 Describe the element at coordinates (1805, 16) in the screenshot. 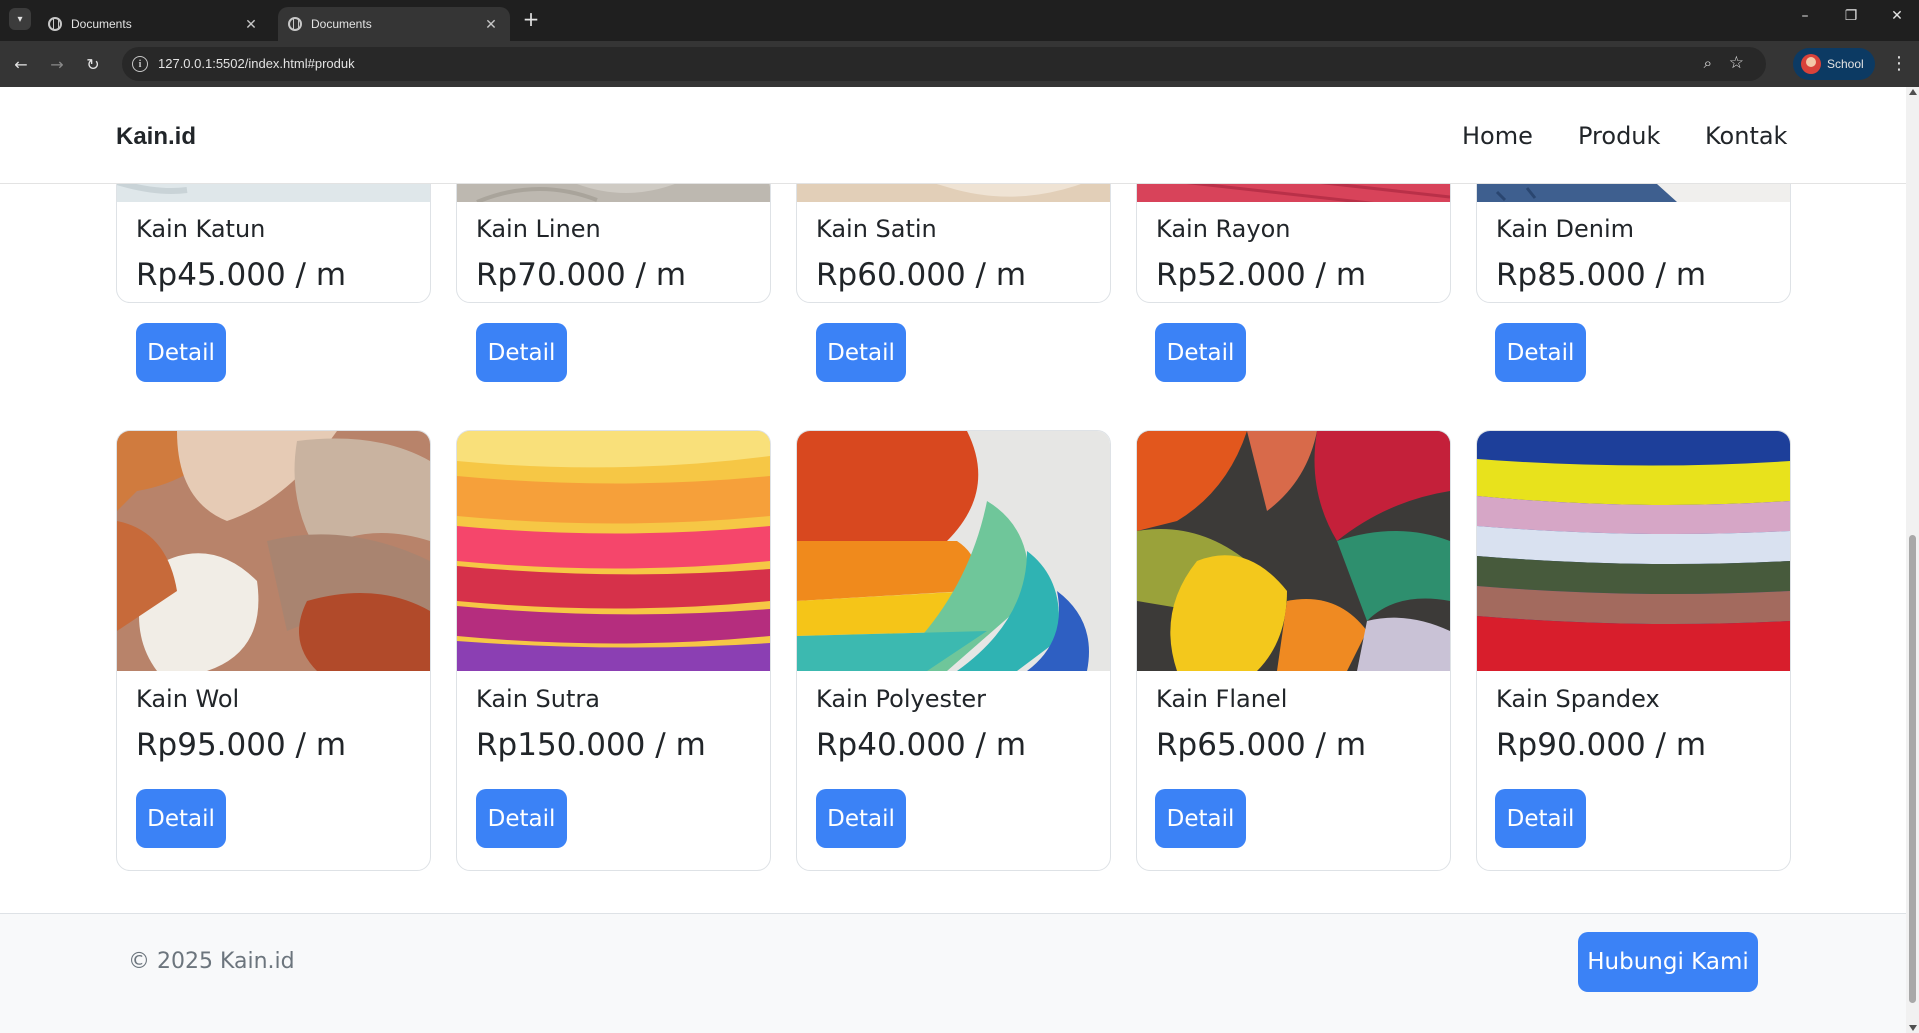

I see `minimize-icon: –` at that location.